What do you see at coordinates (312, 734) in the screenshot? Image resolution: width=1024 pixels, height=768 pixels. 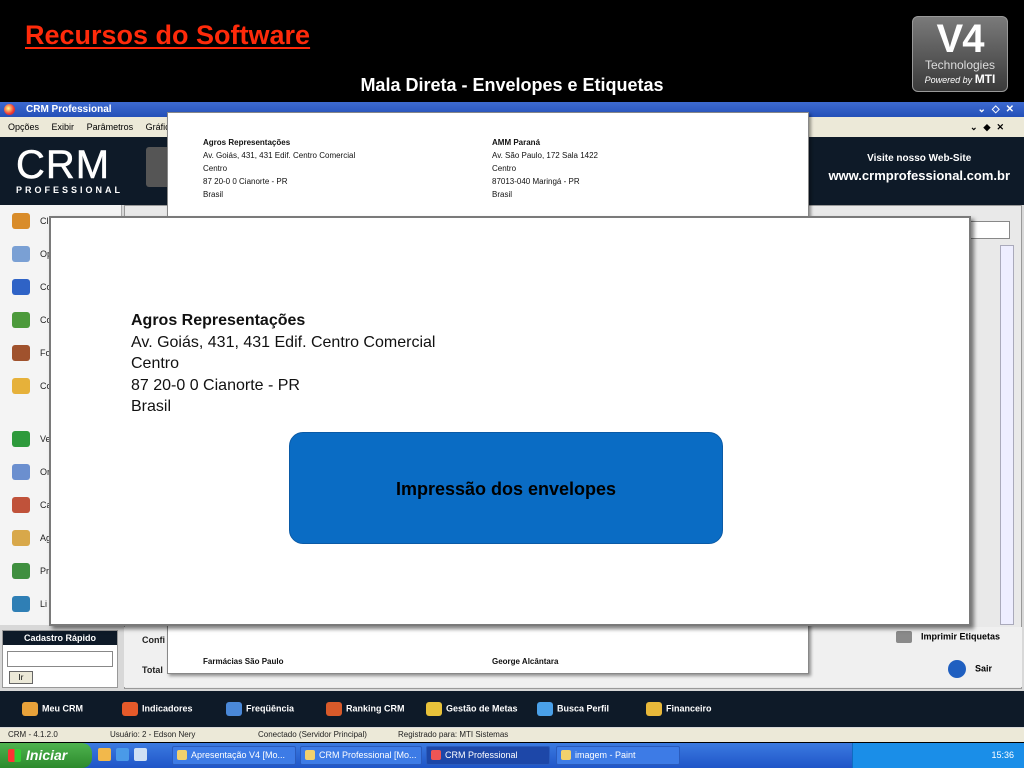 I see `status-connection: Conectado (Servidor Principal)` at bounding box center [312, 734].